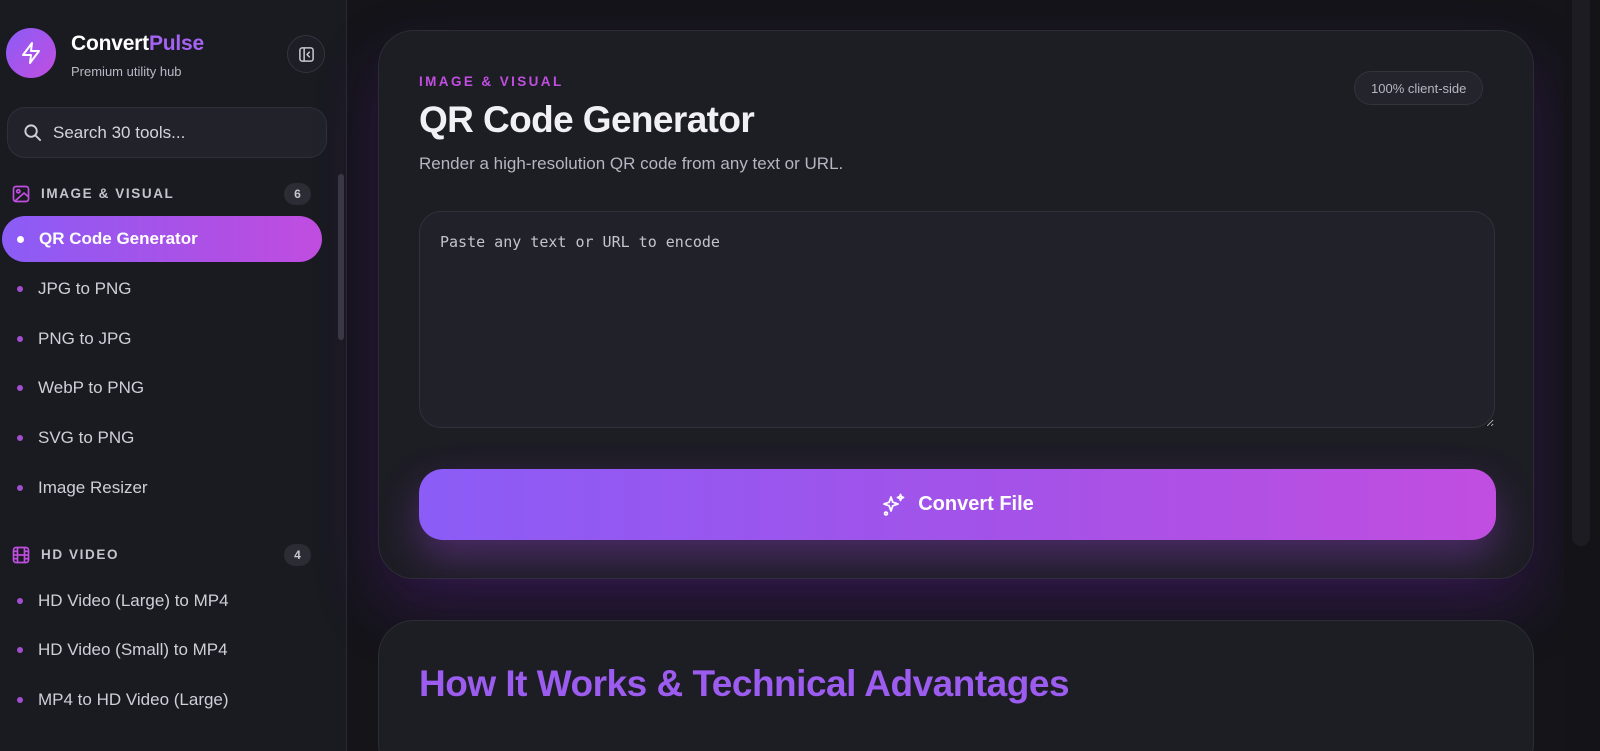 The image size is (1600, 751). What do you see at coordinates (894, 505) in the screenshot?
I see `sparkles-icon` at bounding box center [894, 505].